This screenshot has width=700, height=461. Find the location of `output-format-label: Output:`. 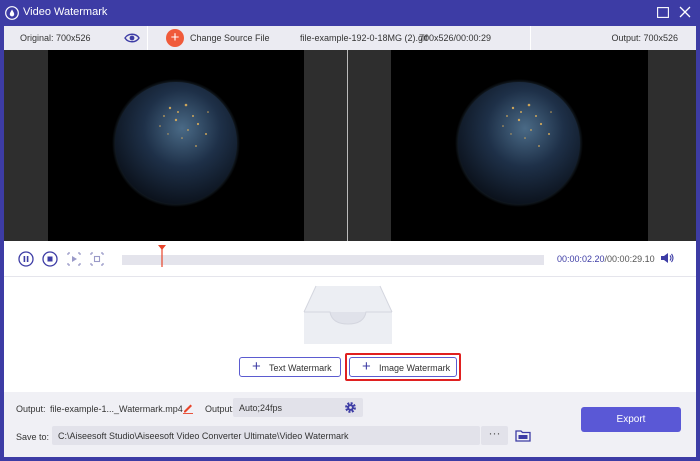

output-format-label: Output: is located at coordinates (220, 409).